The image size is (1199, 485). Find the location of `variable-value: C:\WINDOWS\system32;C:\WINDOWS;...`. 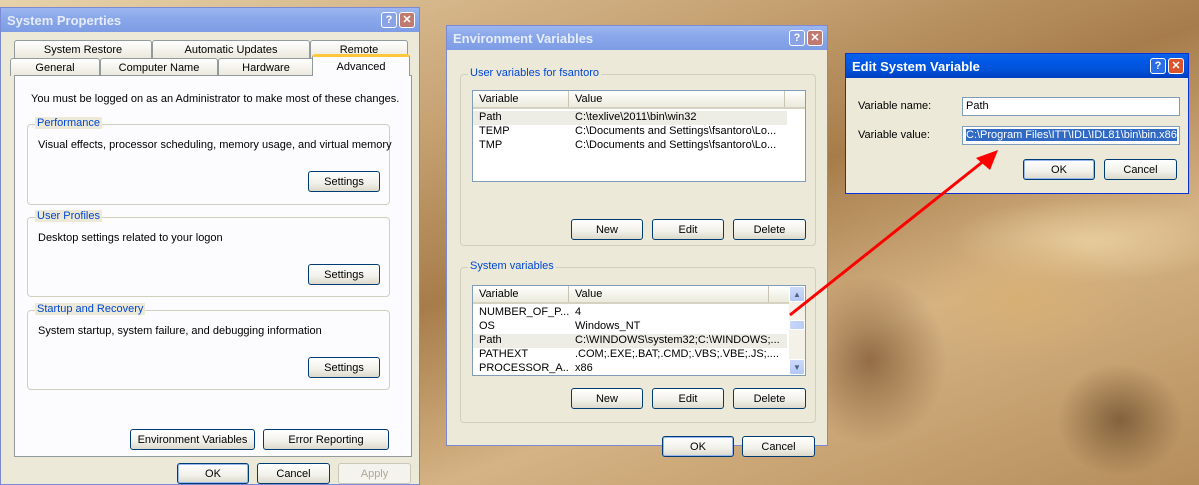

variable-value: C:\WINDOWS\system32;C:\WINDOWS;... is located at coordinates (677, 340).